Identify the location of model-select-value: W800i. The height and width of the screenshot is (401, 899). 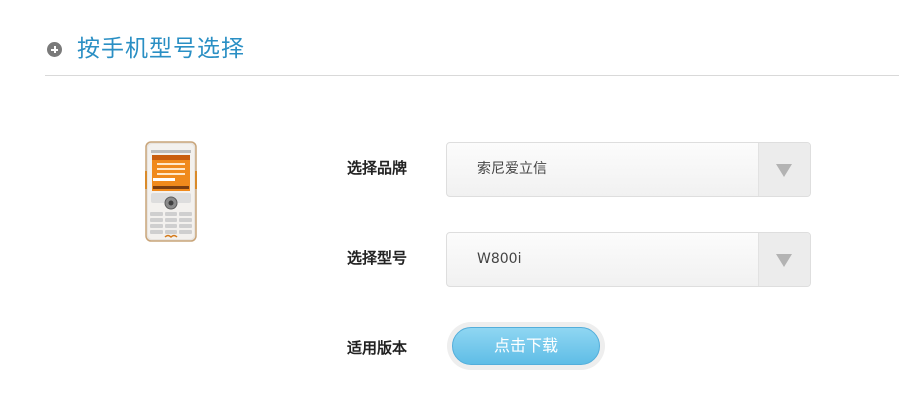
(499, 259).